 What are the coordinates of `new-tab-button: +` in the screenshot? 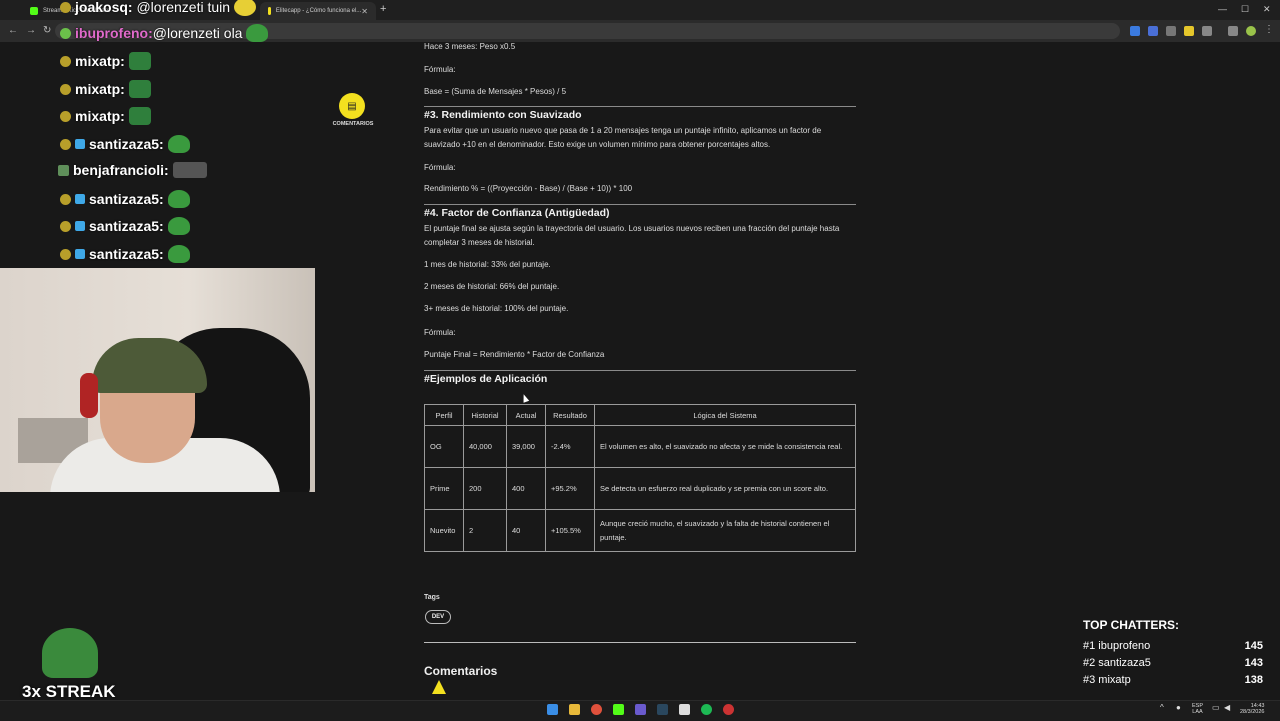 It's located at (383, 9).